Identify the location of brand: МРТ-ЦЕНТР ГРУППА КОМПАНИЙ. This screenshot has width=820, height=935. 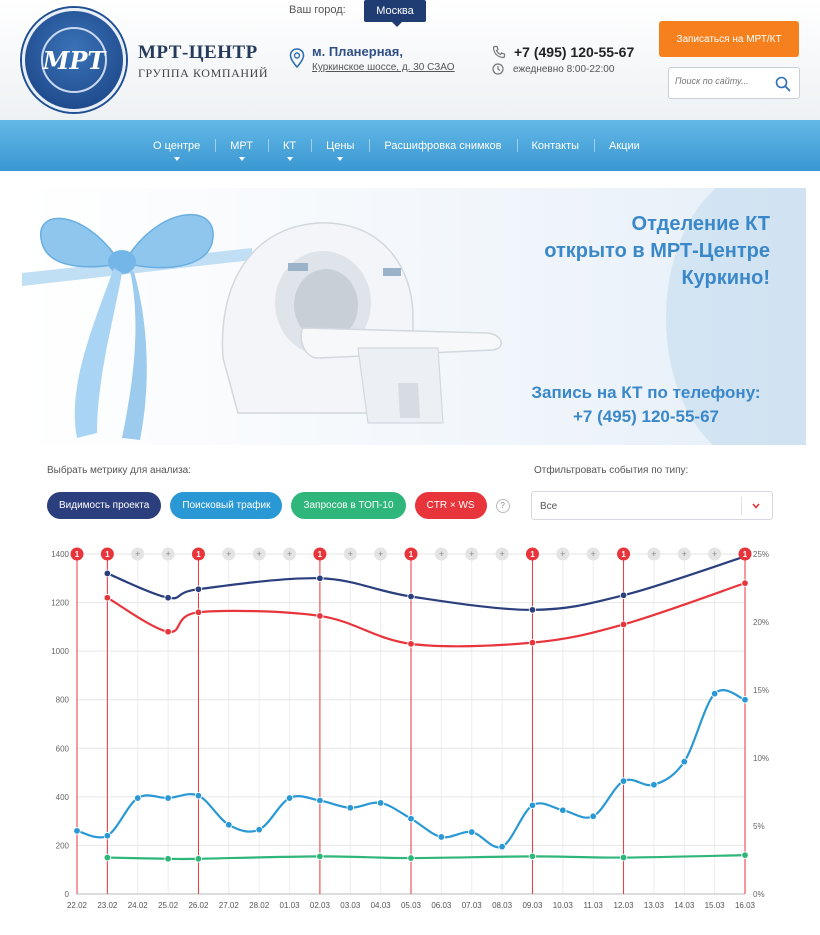
(203, 61).